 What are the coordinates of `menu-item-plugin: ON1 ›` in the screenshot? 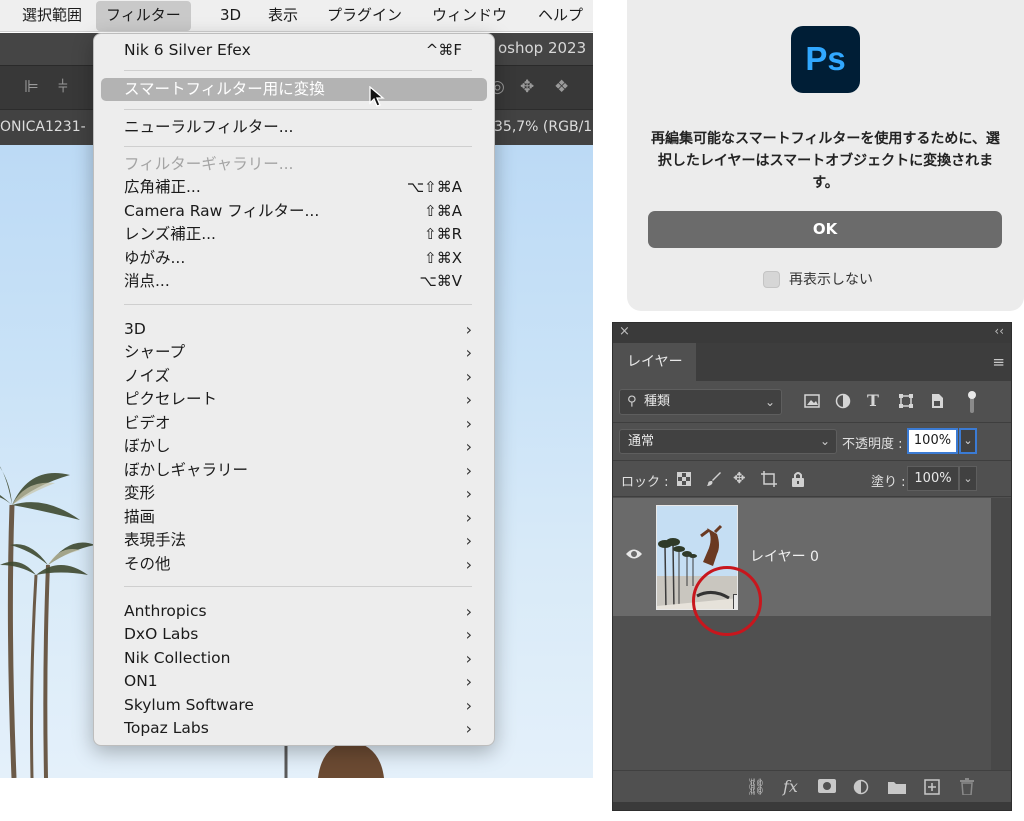 It's located at (299, 681).